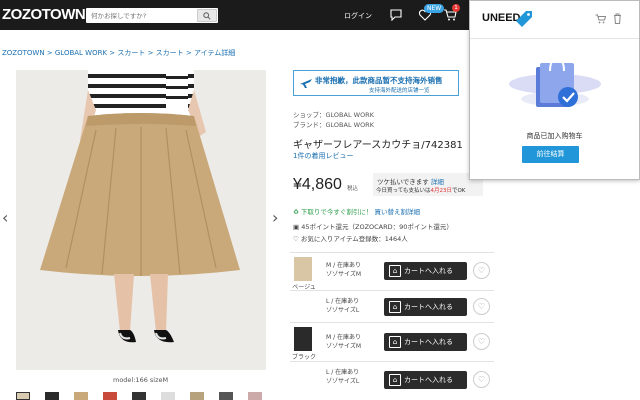  What do you see at coordinates (44, 14) in the screenshot?
I see `site-logo: ZOZOTOWN` at bounding box center [44, 14].